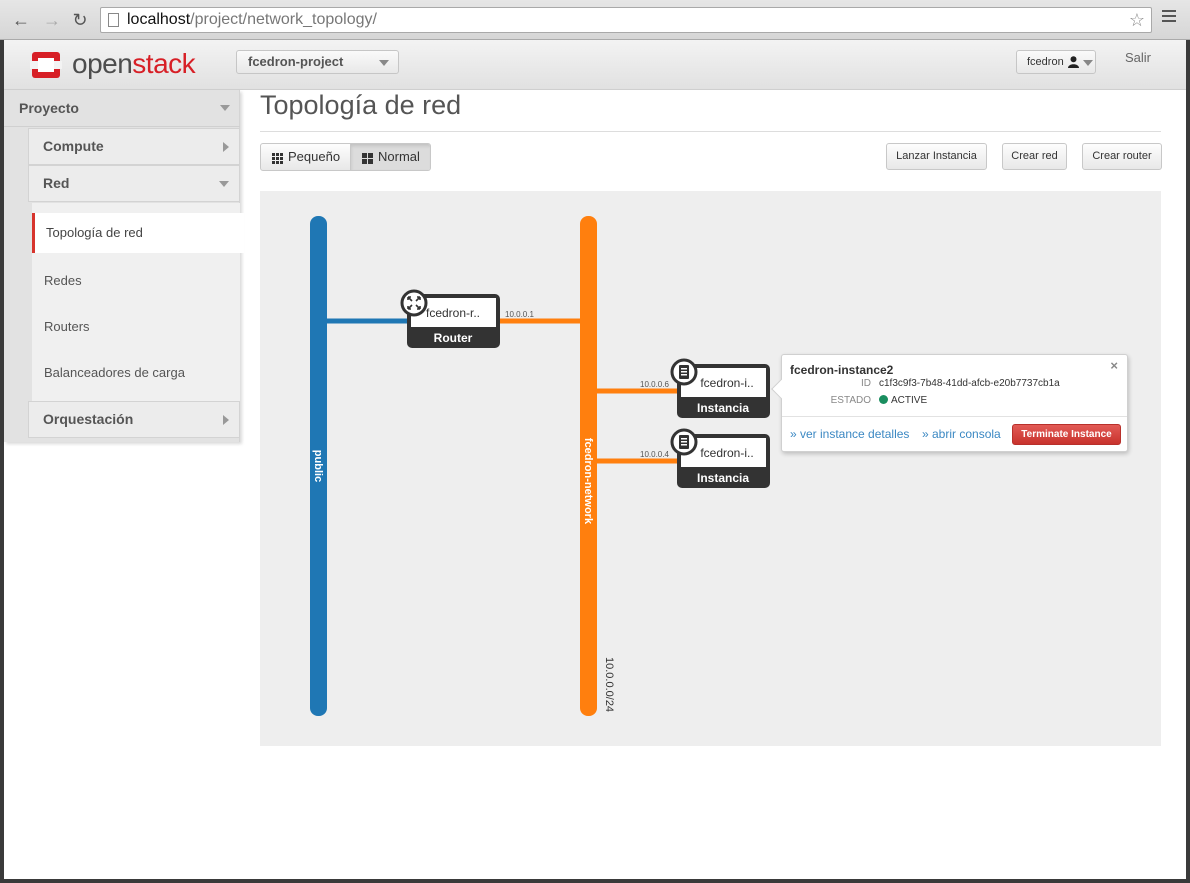 The height and width of the screenshot is (883, 1190). Describe the element at coordinates (361, 105) in the screenshot. I see `page-title: Topología de red` at that location.